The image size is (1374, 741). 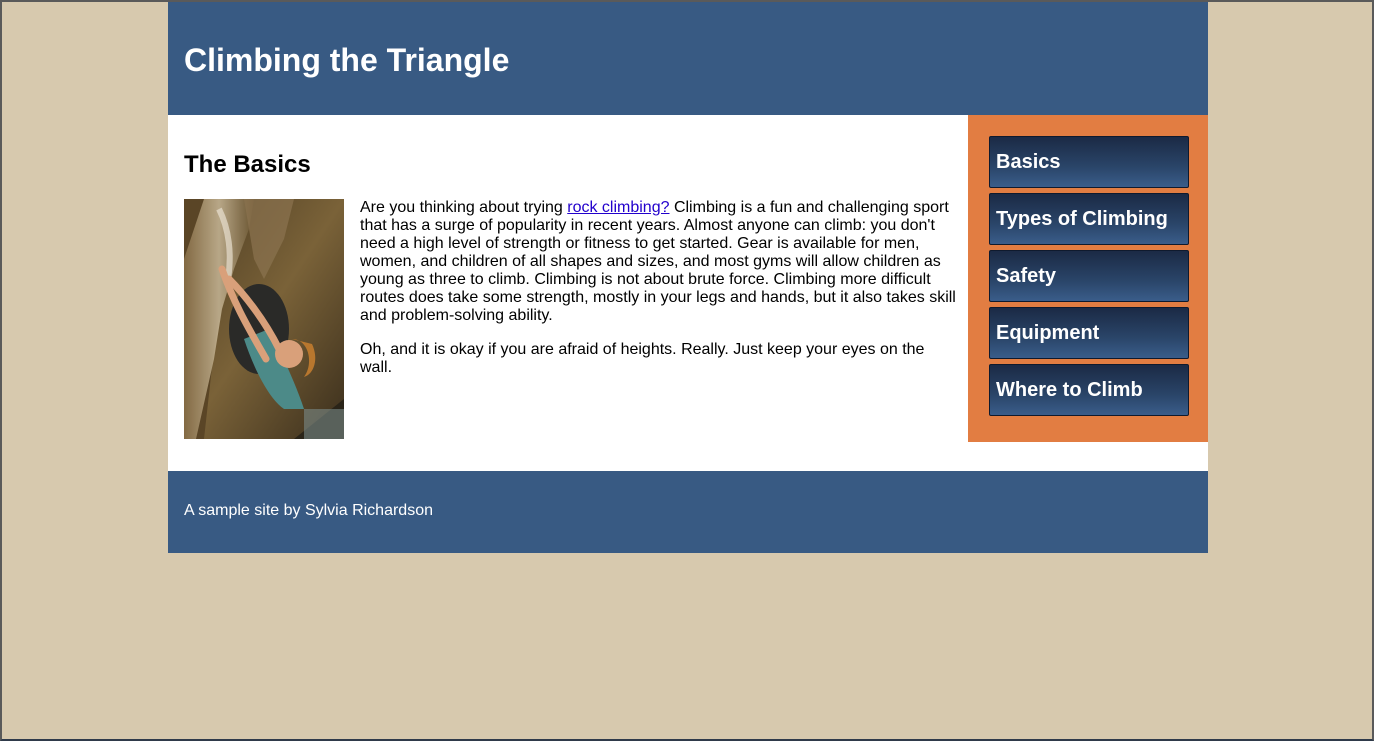 I want to click on section-heading: The Basics, so click(x=247, y=164).